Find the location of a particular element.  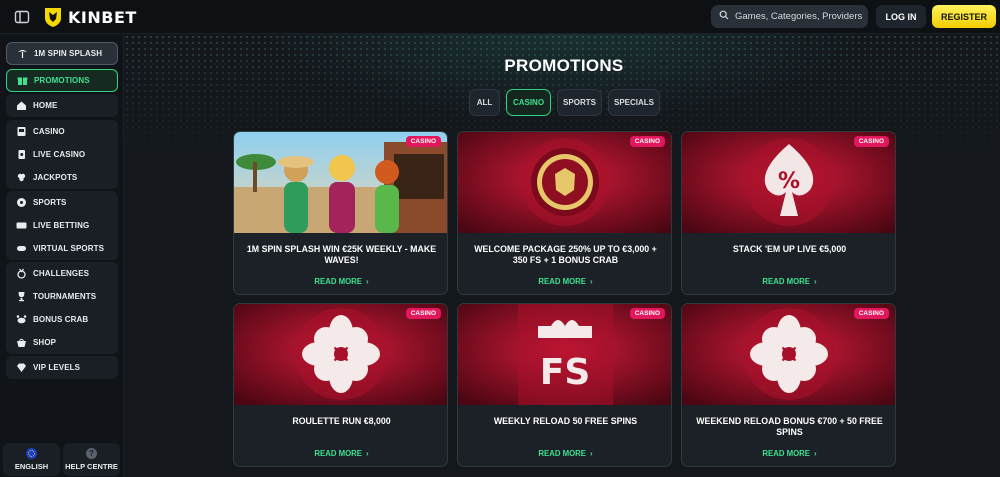

sidebar-item-casino: CASINO is located at coordinates (62, 131).